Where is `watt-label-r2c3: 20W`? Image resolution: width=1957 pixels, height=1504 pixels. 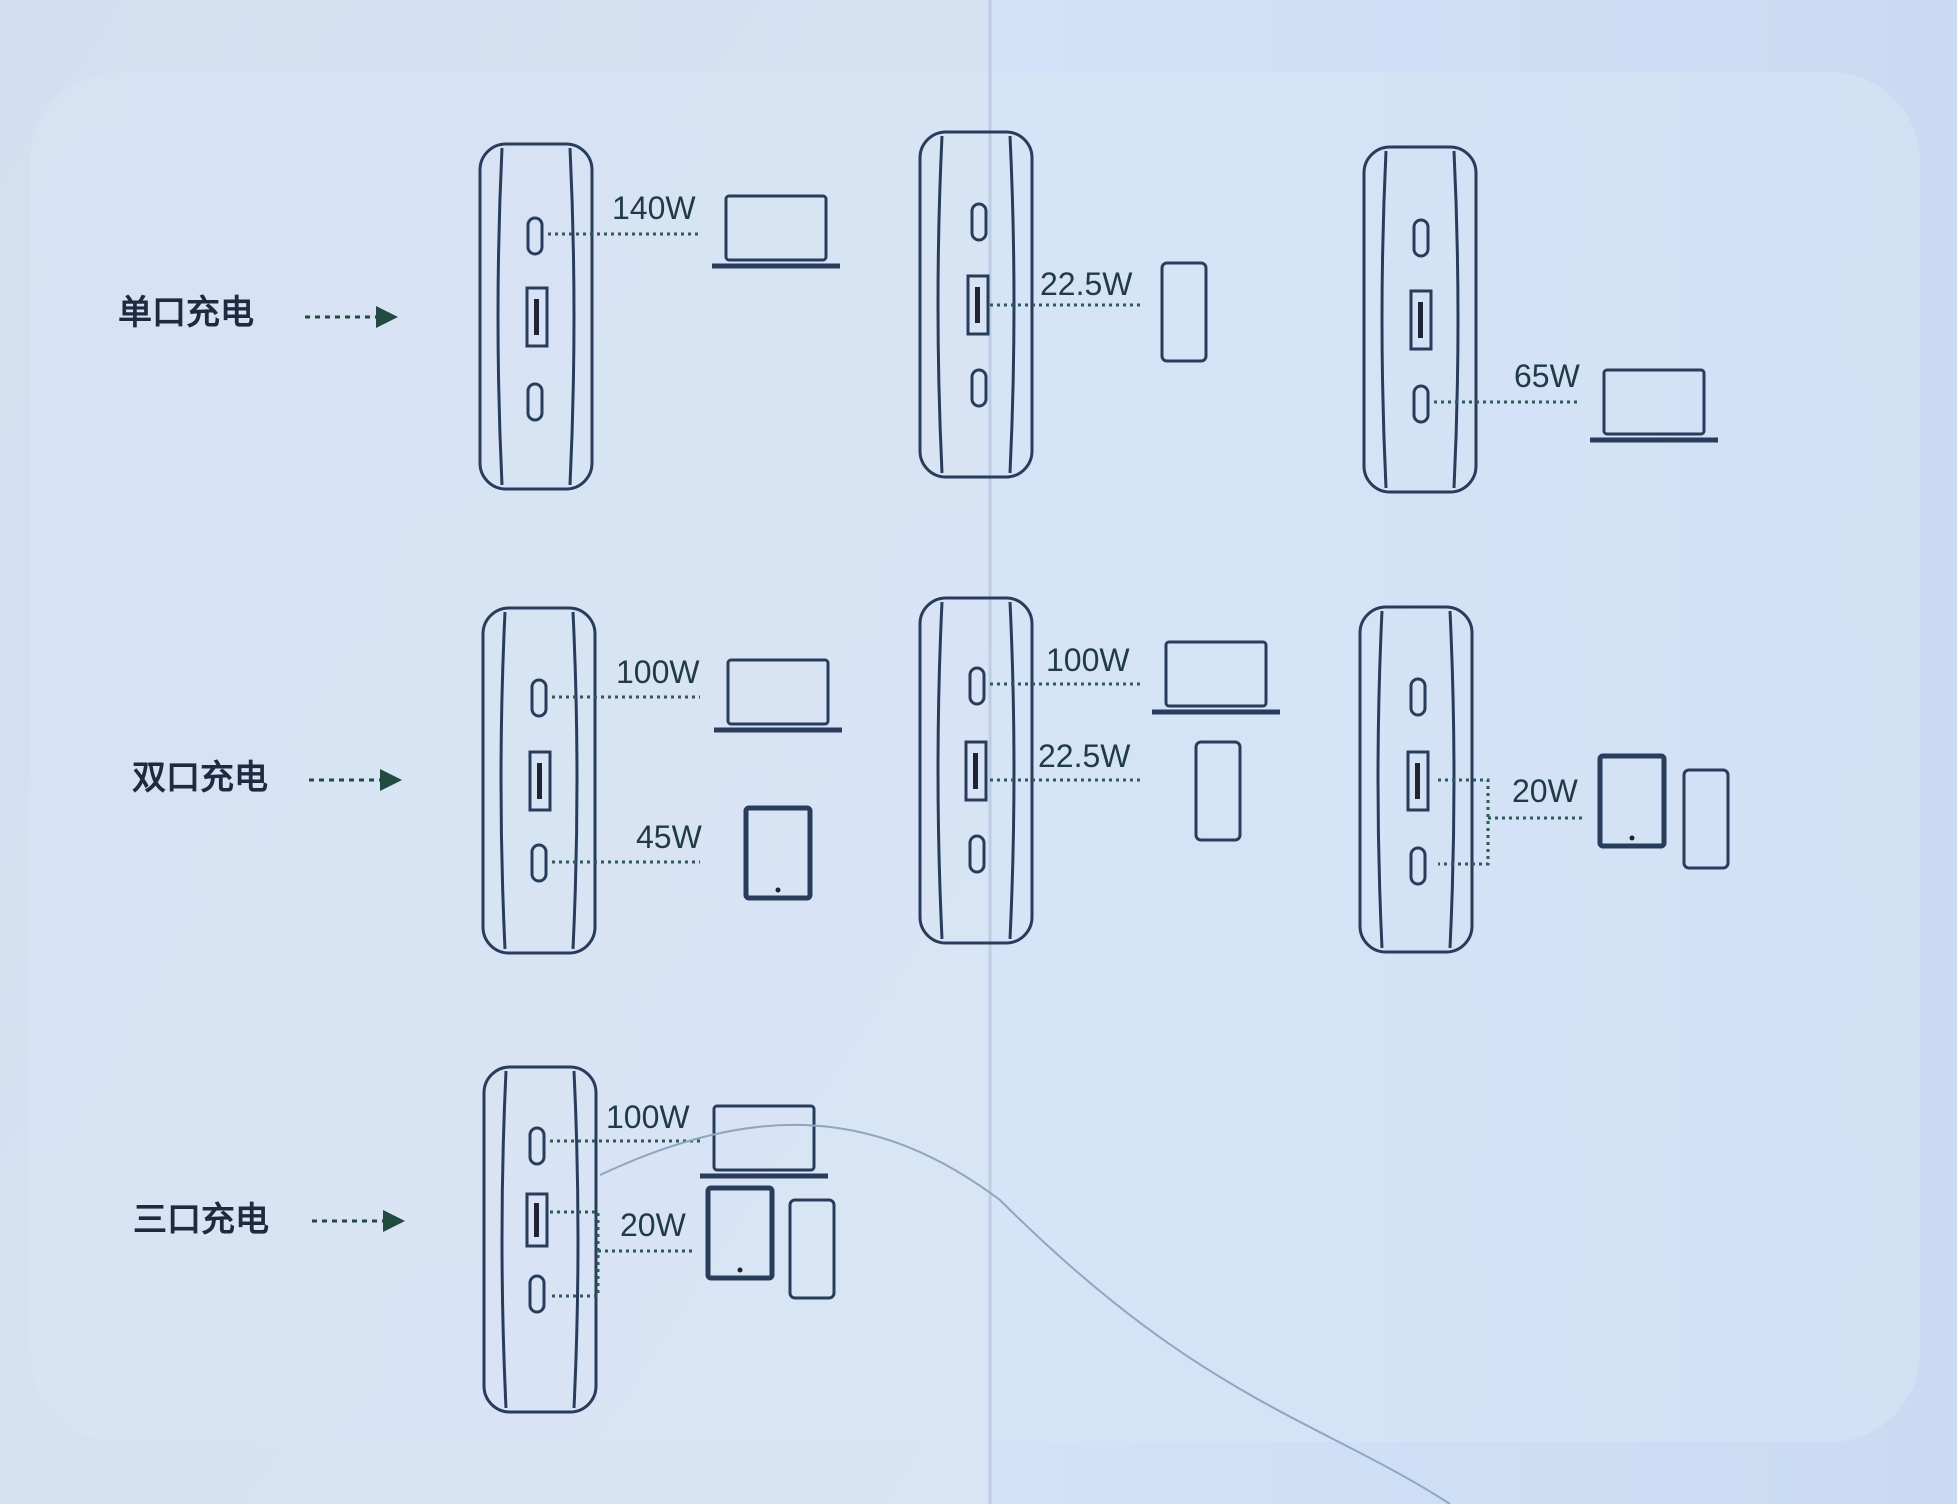 watt-label-r2c3: 20W is located at coordinates (1545, 791).